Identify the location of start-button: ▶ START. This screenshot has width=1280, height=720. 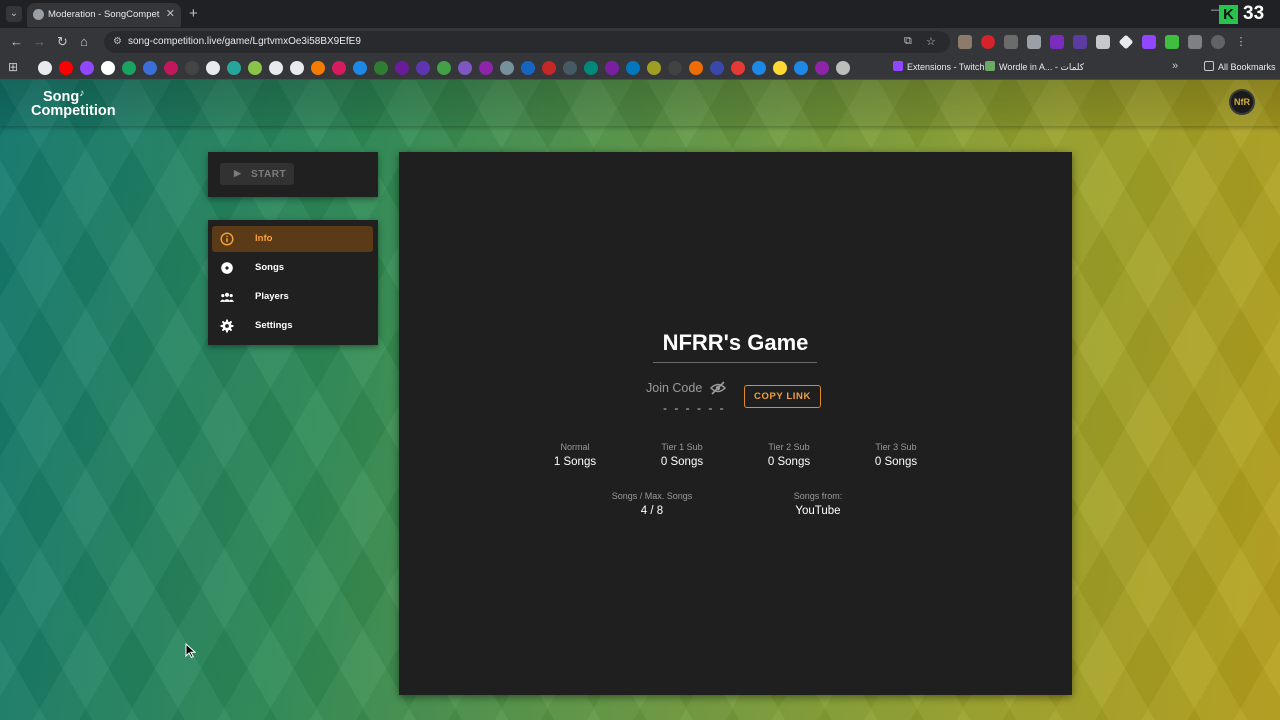
(257, 174).